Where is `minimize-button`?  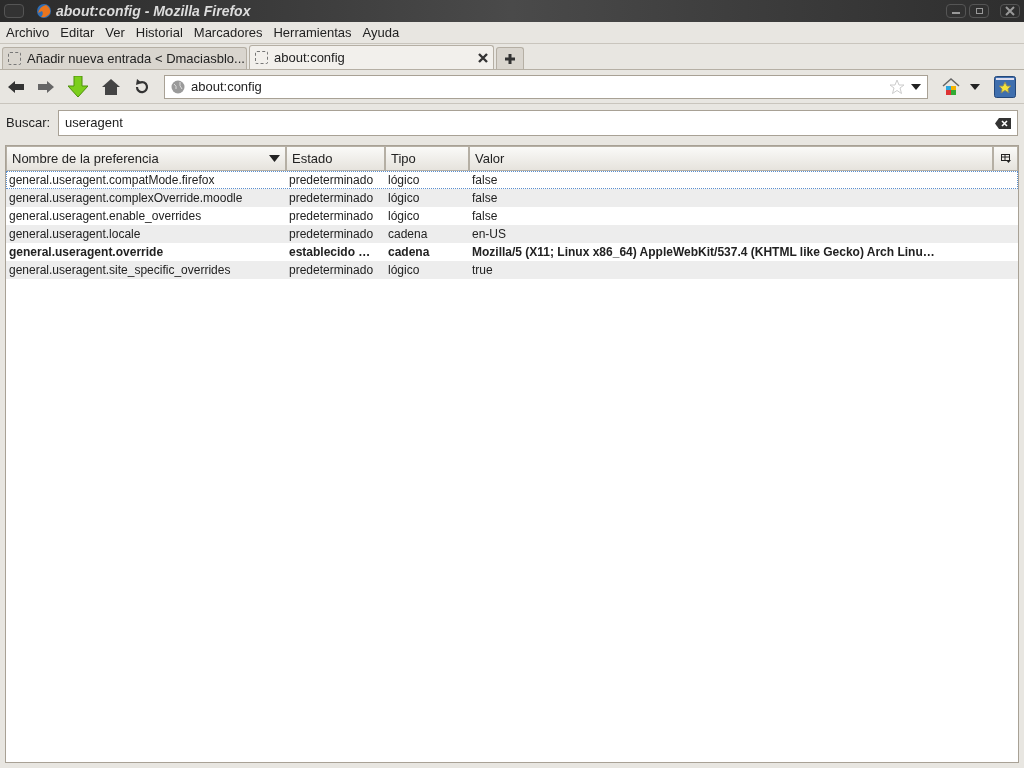 minimize-button is located at coordinates (956, 11).